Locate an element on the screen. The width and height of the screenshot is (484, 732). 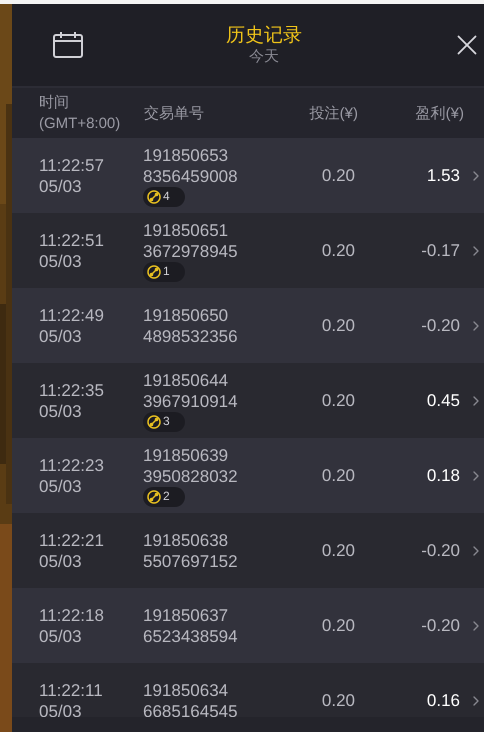
order-number: 3672978945 is located at coordinates (191, 251).